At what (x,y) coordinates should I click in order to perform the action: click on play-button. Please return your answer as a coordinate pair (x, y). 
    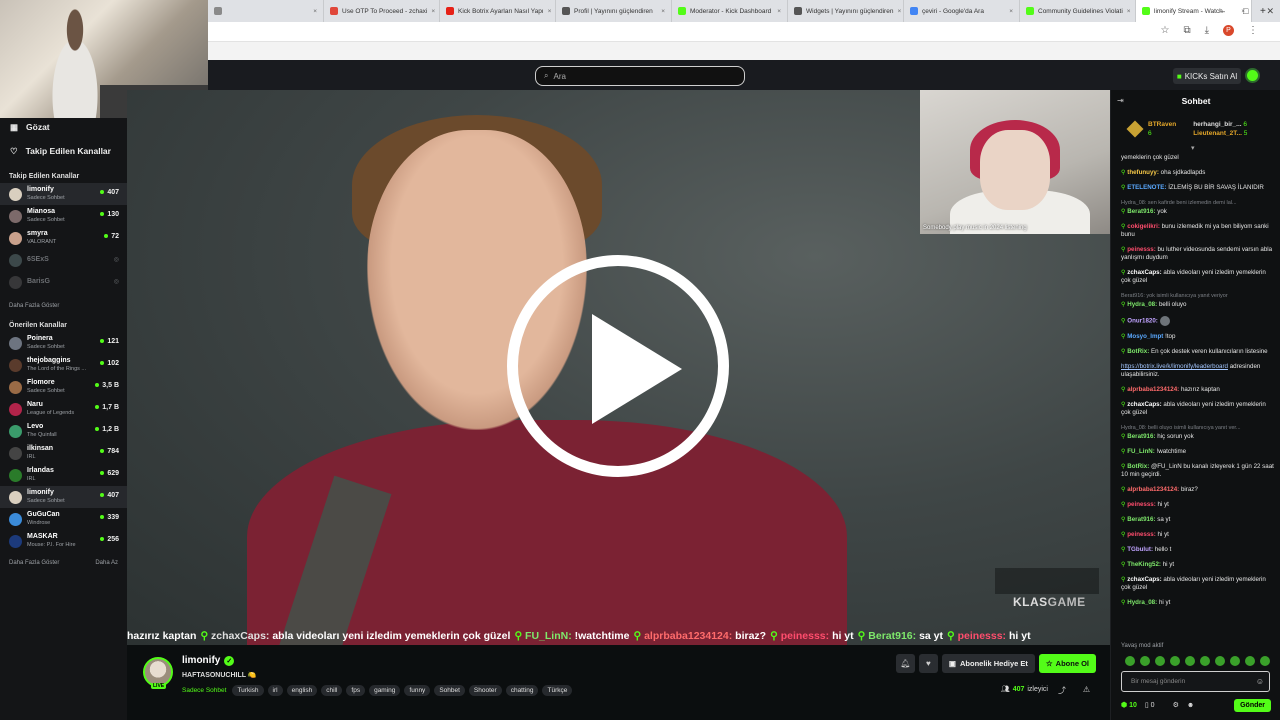
    Looking at the image, I should click on (618, 366).